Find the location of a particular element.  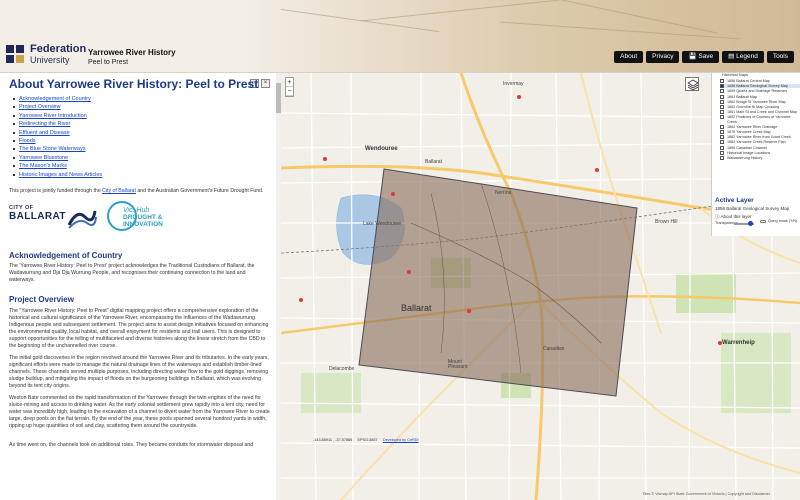

city-of-ballarat-logo: CITY OF BALLARAT is located at coordinates (37, 213).